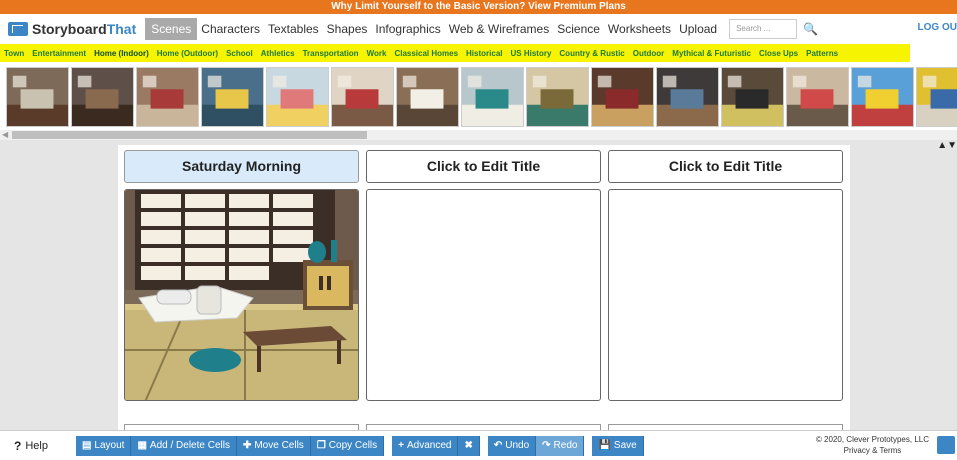 This screenshot has height=460, width=957. Describe the element at coordinates (546, 445) in the screenshot. I see `redo-icon: ↷` at that location.